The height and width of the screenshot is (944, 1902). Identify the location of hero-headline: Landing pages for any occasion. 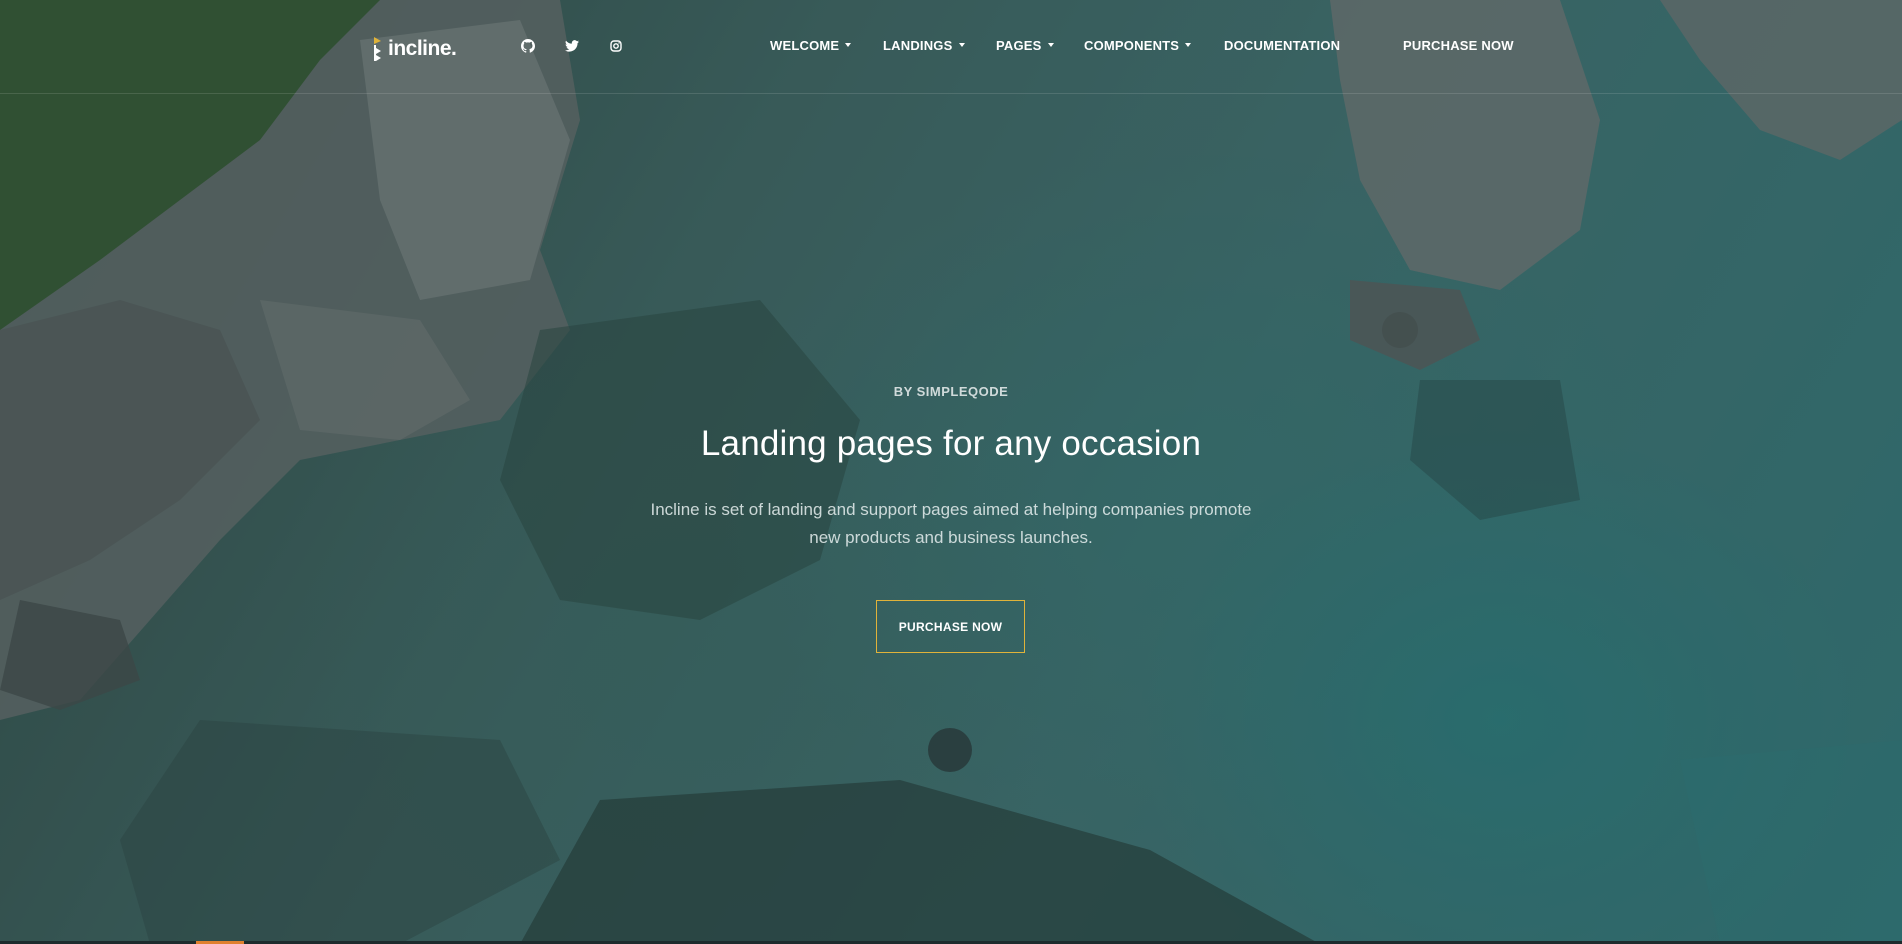
(951, 443).